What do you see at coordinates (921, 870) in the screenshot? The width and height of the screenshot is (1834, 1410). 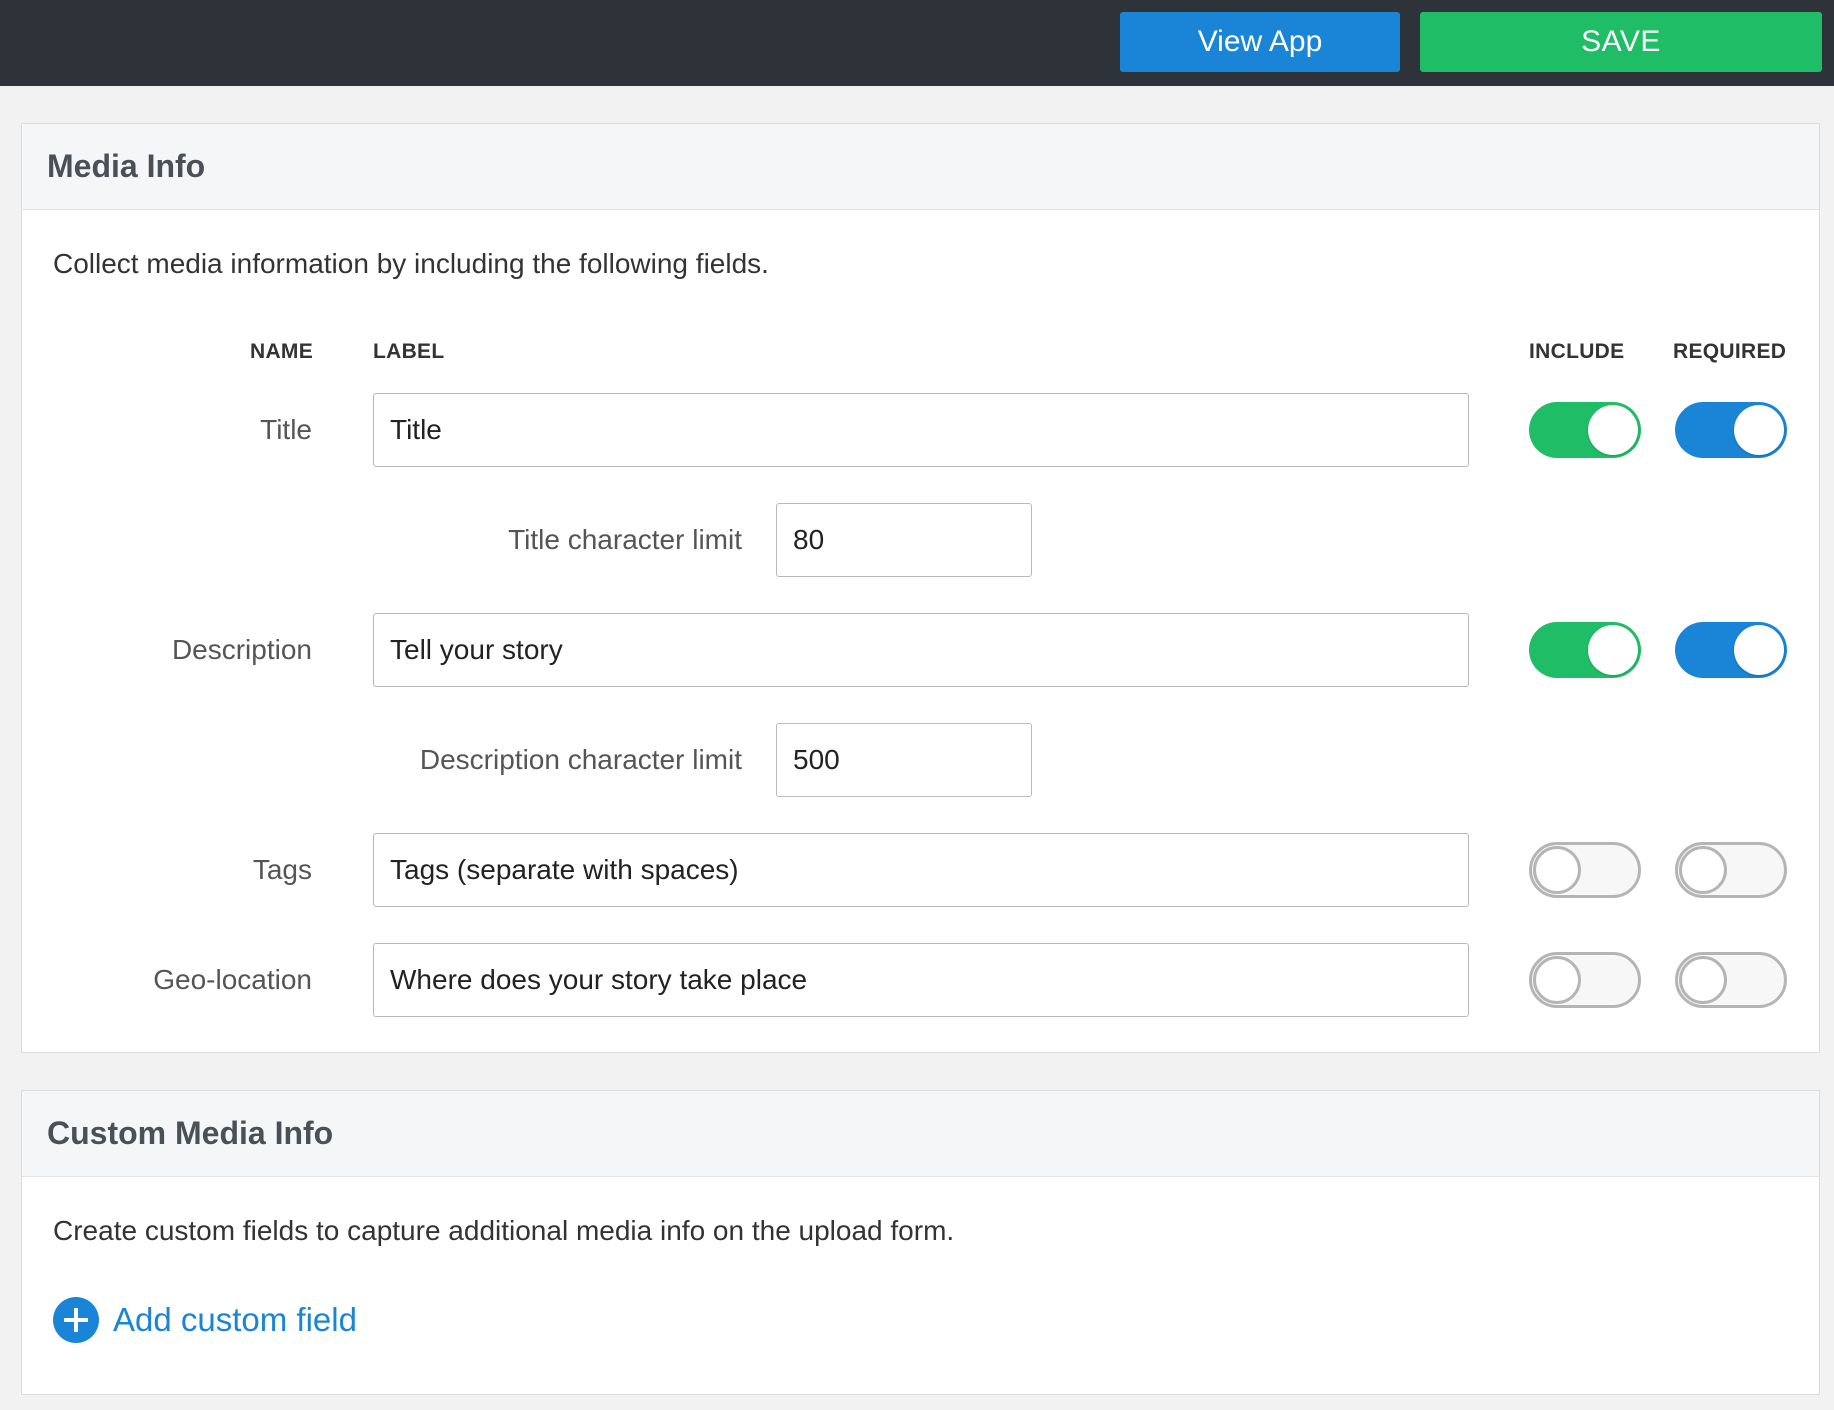 I see `tags-label-input` at bounding box center [921, 870].